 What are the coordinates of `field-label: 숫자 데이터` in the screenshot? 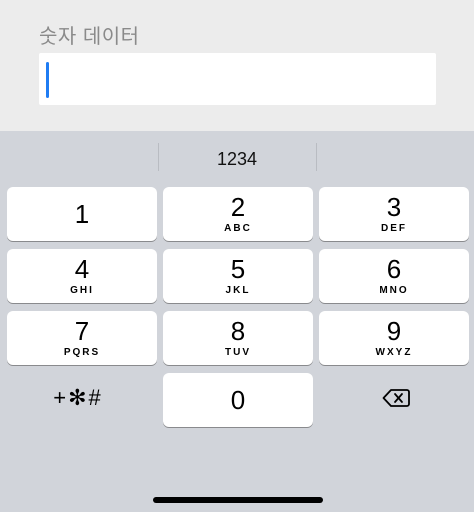 It's located at (89, 37).